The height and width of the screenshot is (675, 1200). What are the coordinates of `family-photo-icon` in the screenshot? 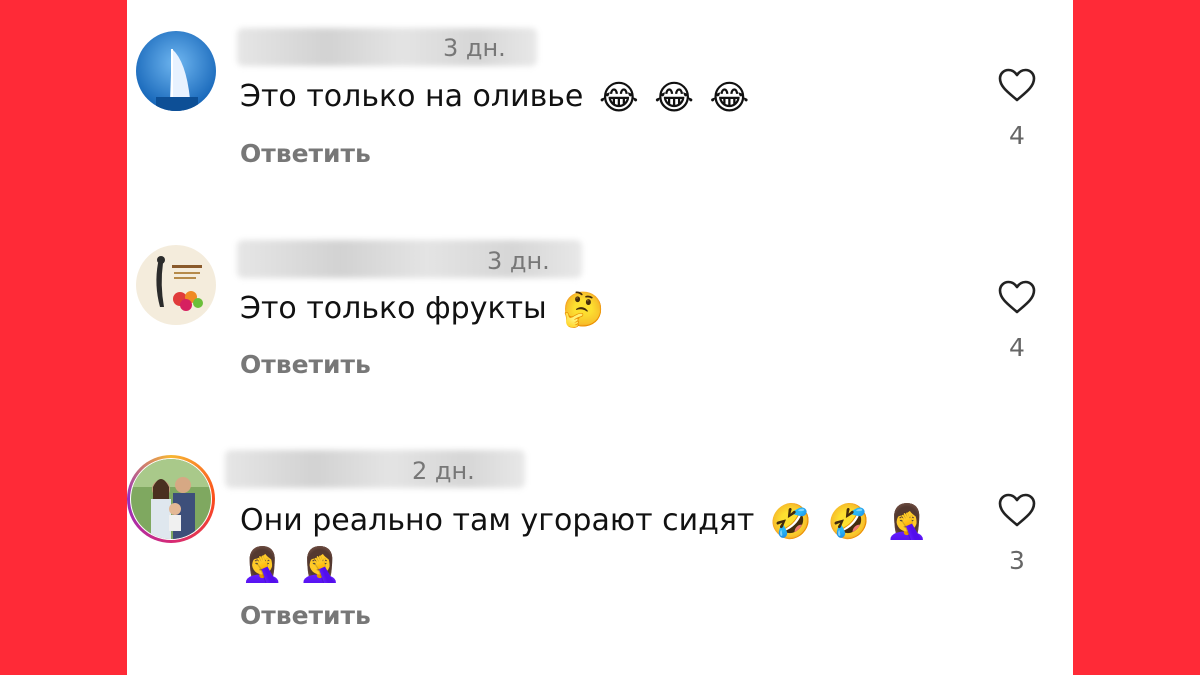 It's located at (171, 499).